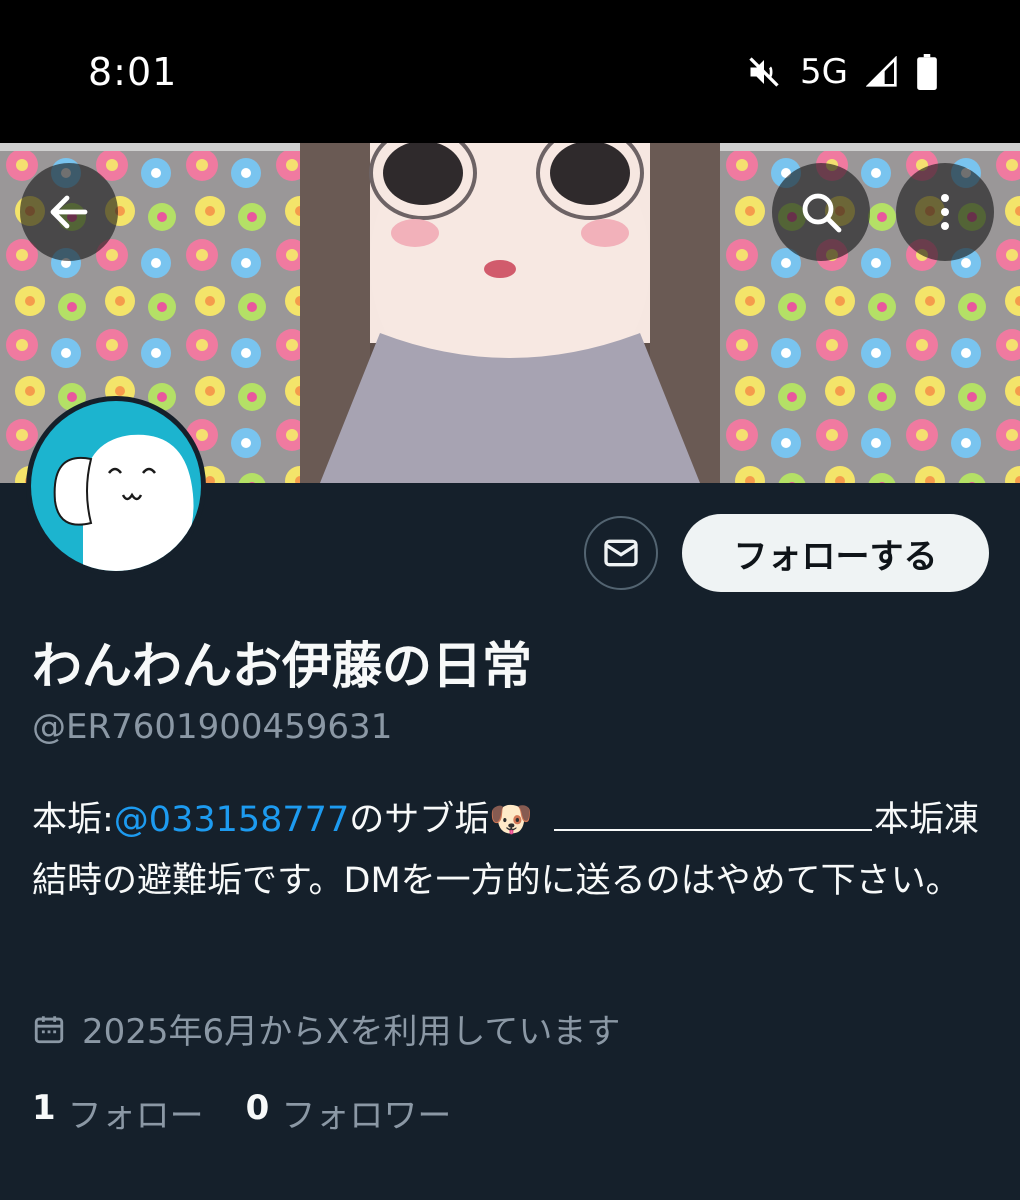 This screenshot has height=1200, width=1020. I want to click on battery-icon, so click(927, 72).